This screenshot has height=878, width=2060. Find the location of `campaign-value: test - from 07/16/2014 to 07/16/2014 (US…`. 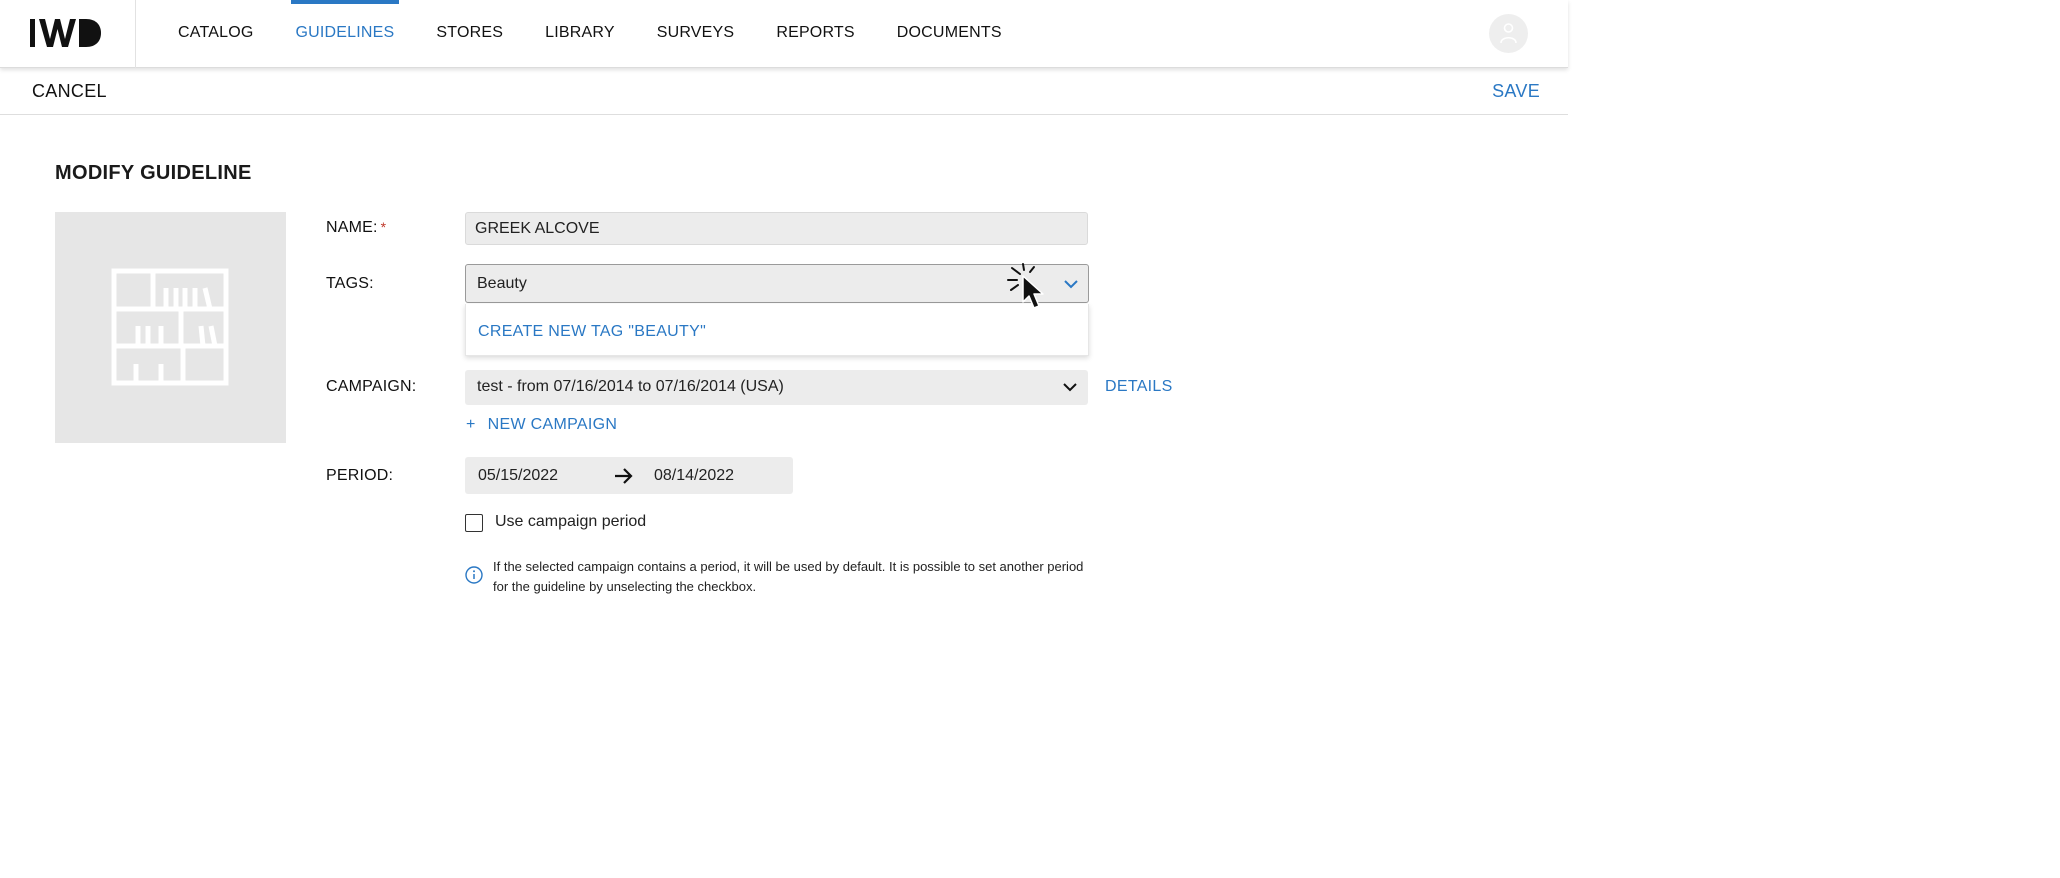

campaign-value: test - from 07/16/2014 to 07/16/2014 (US… is located at coordinates (630, 386).